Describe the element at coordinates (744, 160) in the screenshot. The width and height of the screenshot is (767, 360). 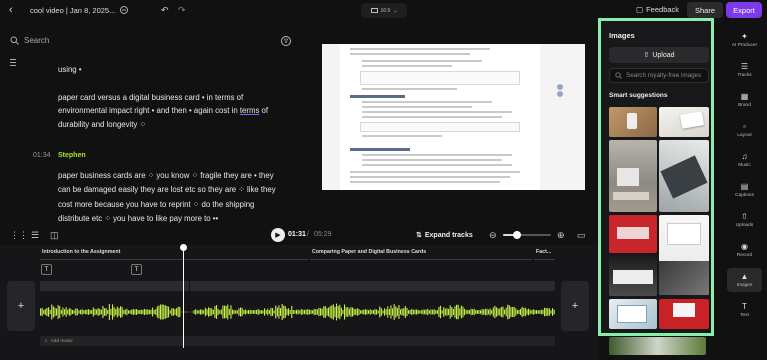
I see `sidebar-item-music: ♫ Music` at that location.